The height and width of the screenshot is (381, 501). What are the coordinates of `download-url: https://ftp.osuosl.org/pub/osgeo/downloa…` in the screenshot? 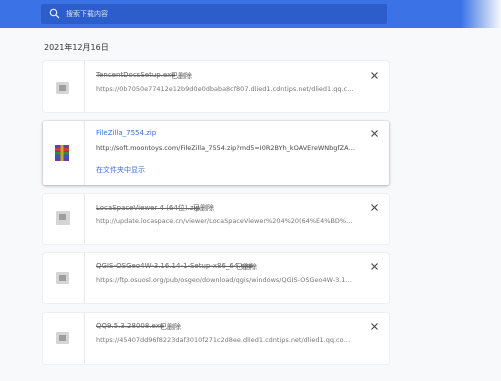 It's located at (226, 280).